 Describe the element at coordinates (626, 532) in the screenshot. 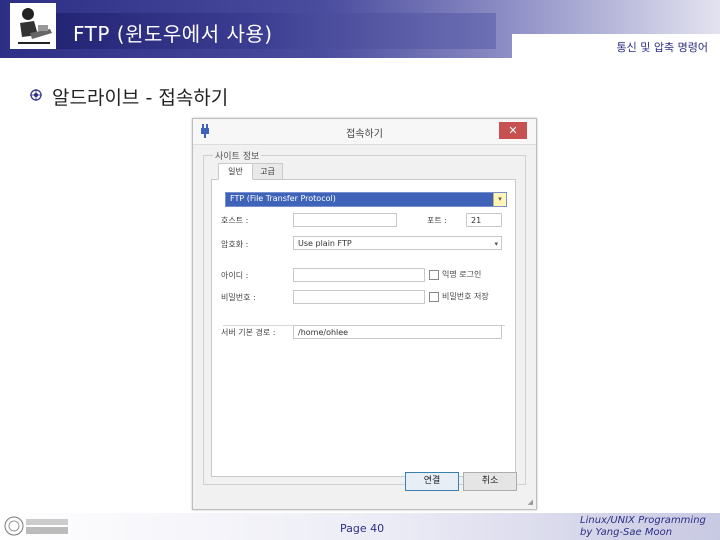

I see `credit-line-2: by Yang-Sae Moon` at that location.